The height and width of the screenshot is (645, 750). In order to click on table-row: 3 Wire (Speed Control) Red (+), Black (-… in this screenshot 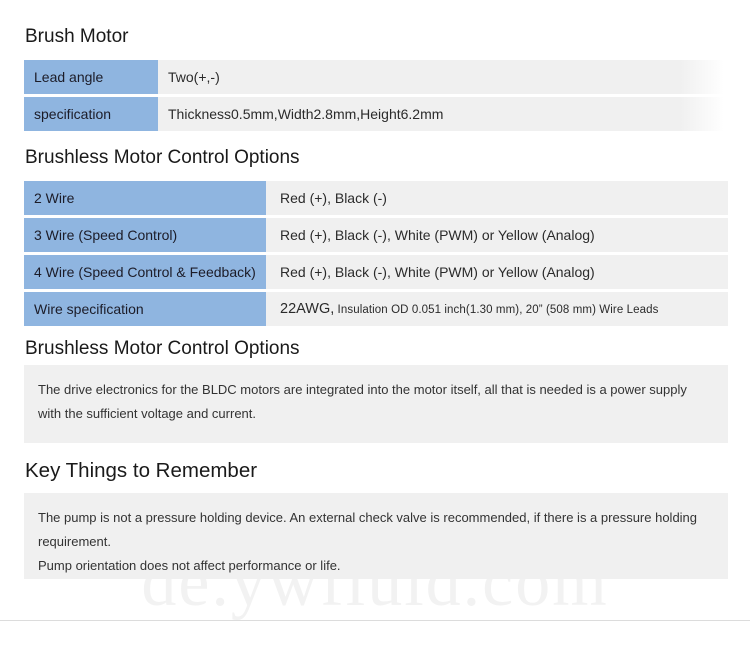, I will do `click(376, 235)`.